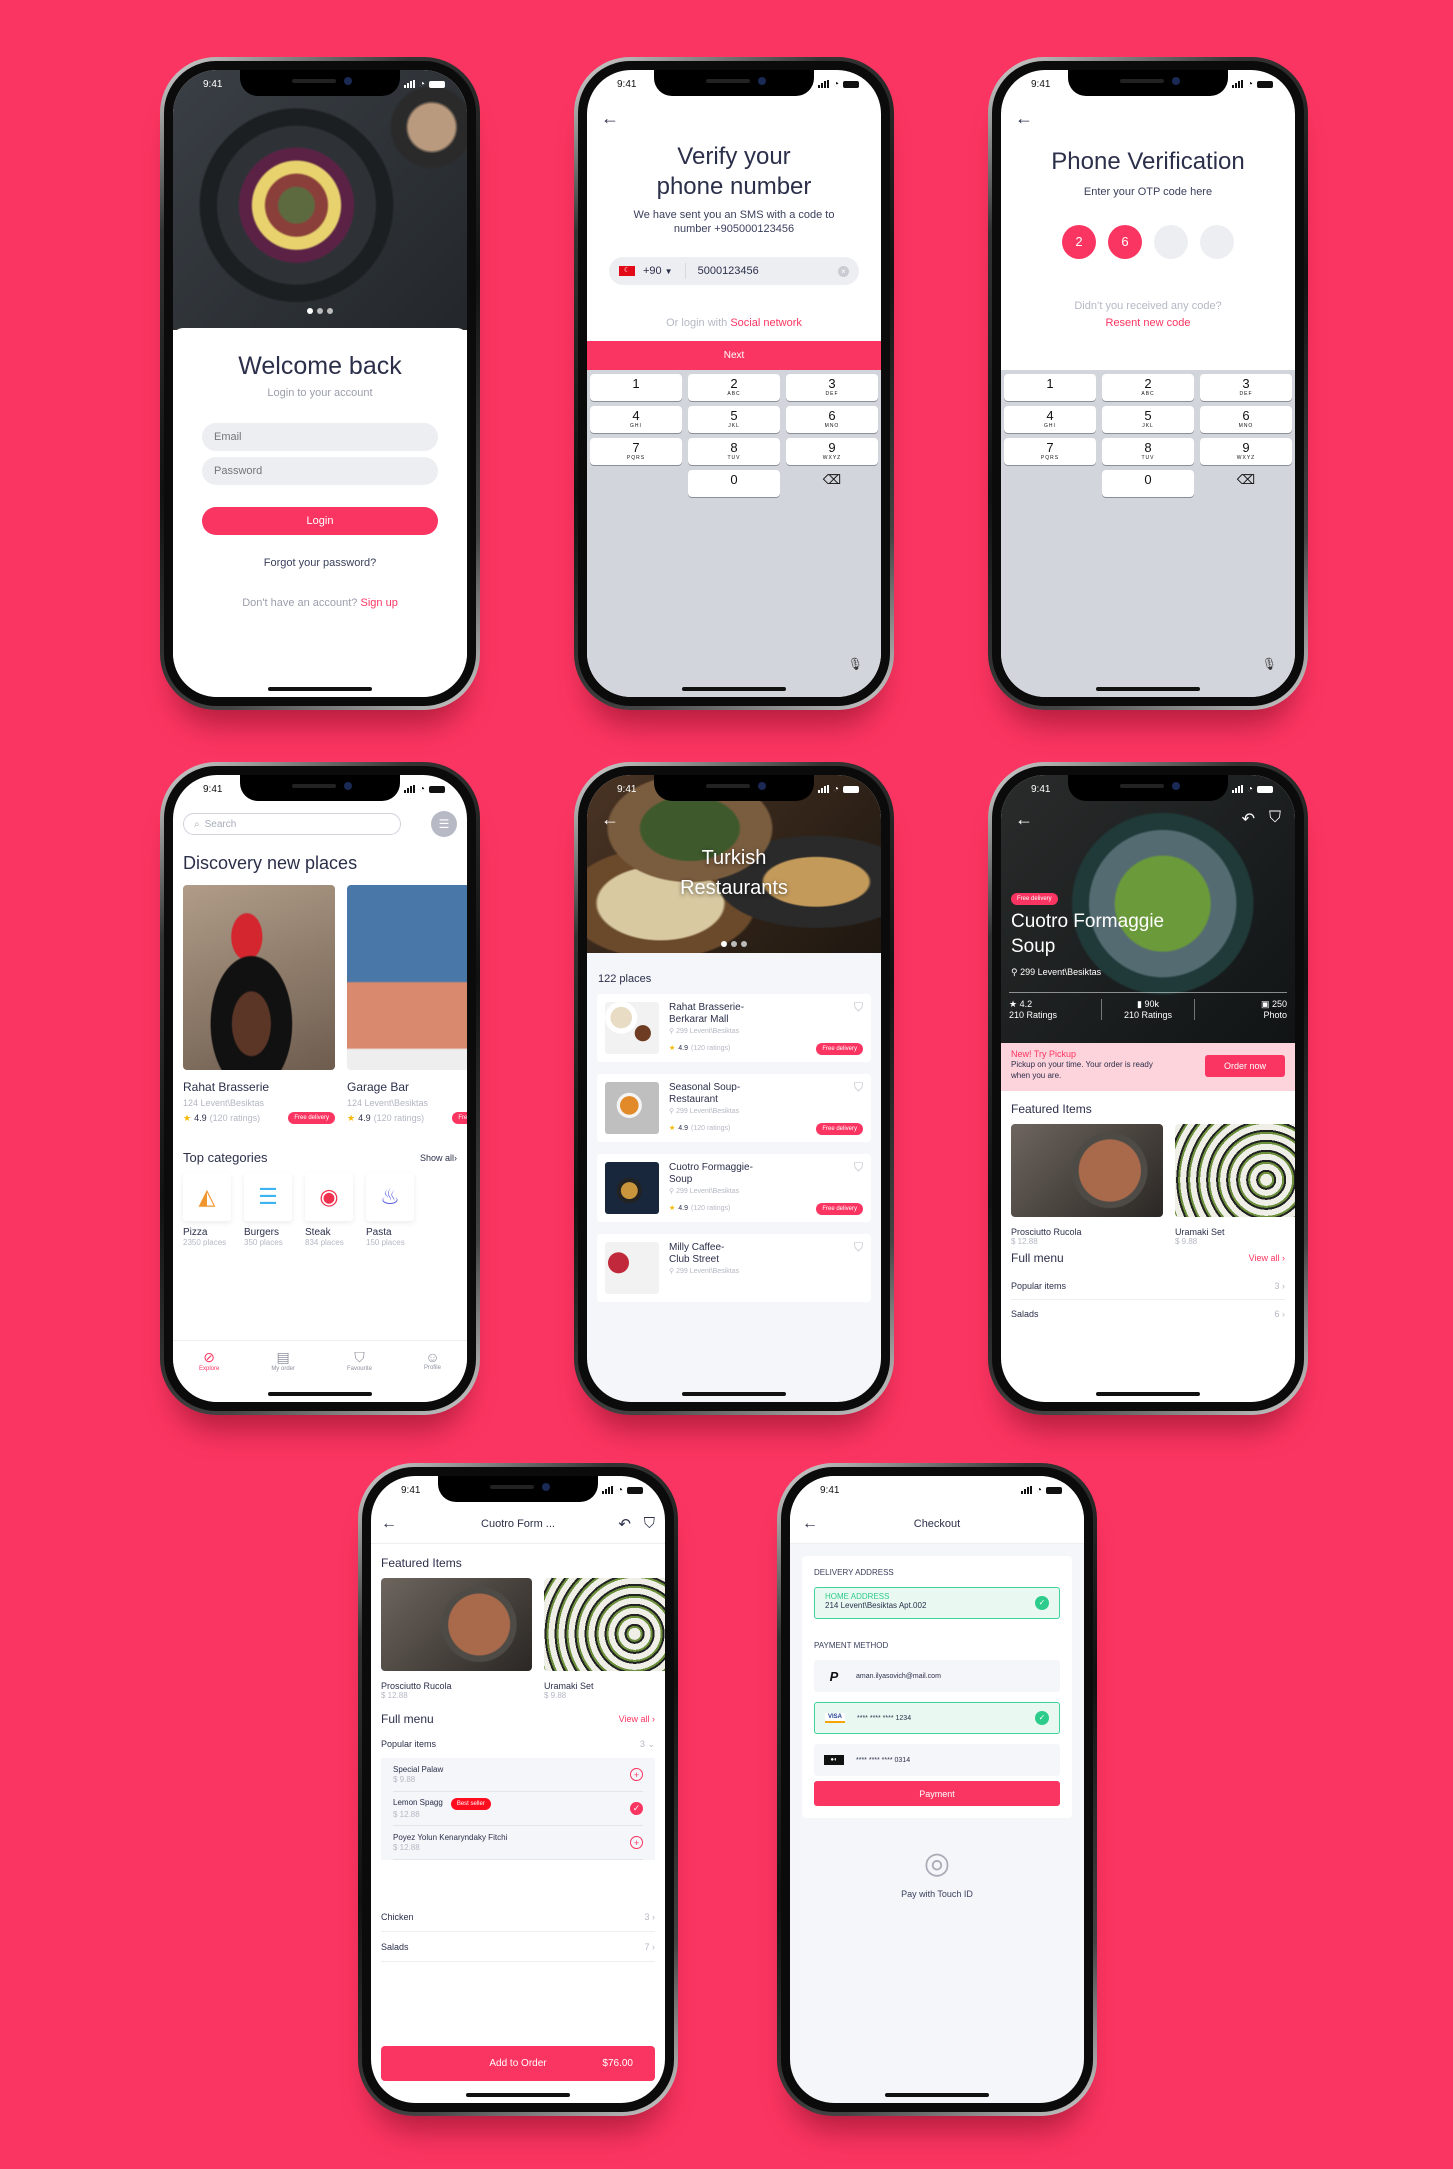 This screenshot has height=2169, width=1453. Describe the element at coordinates (843, 271) in the screenshot. I see `clear-icon: ×` at that location.